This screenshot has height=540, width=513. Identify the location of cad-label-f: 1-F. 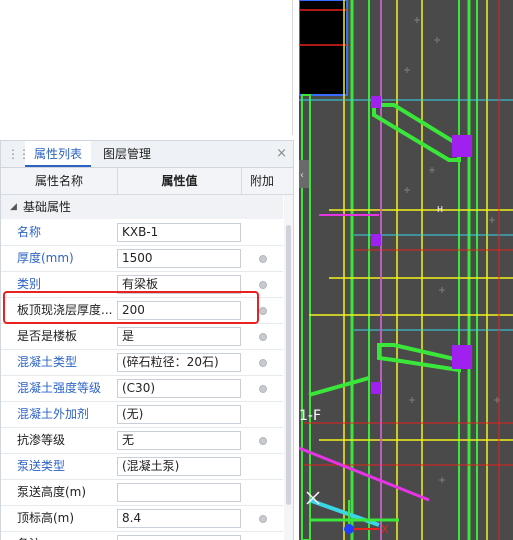
(310, 416).